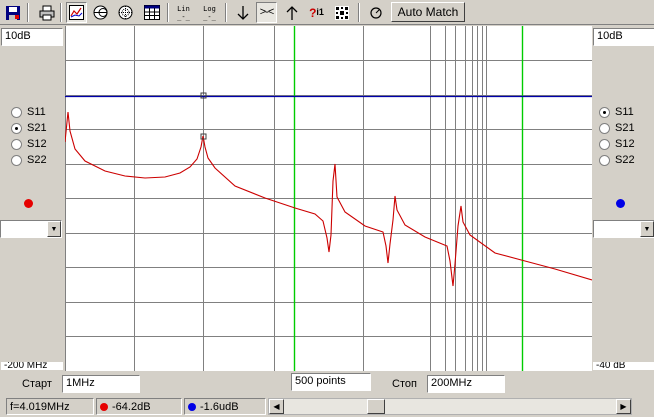  What do you see at coordinates (626, 160) in the screenshot?
I see `right-param-s22: S22` at bounding box center [626, 160].